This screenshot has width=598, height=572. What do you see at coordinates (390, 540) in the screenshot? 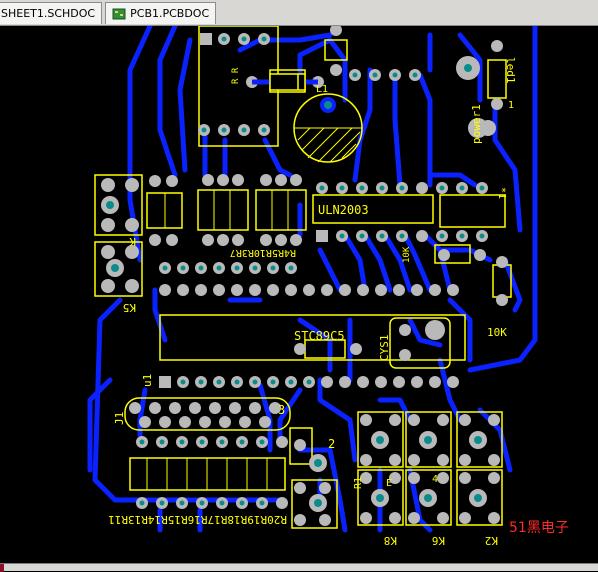
I see `switch-k8-label: K8` at bounding box center [390, 540].